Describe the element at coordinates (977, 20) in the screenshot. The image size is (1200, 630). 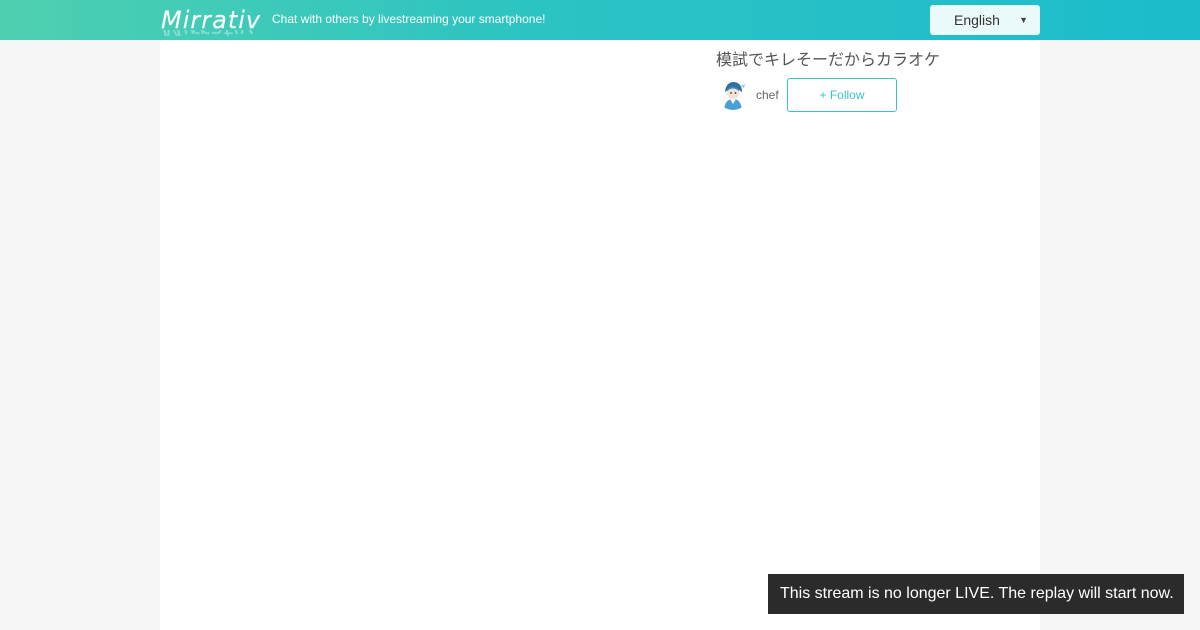
I see `language-select-value: English` at that location.